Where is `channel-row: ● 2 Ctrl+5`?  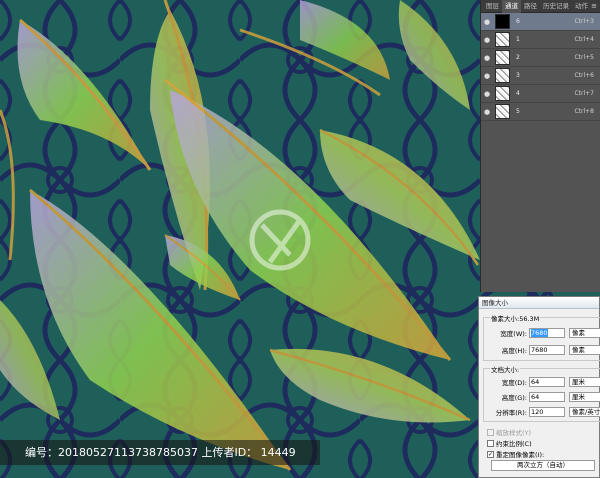 channel-row: ● 2 Ctrl+5 is located at coordinates (540, 58).